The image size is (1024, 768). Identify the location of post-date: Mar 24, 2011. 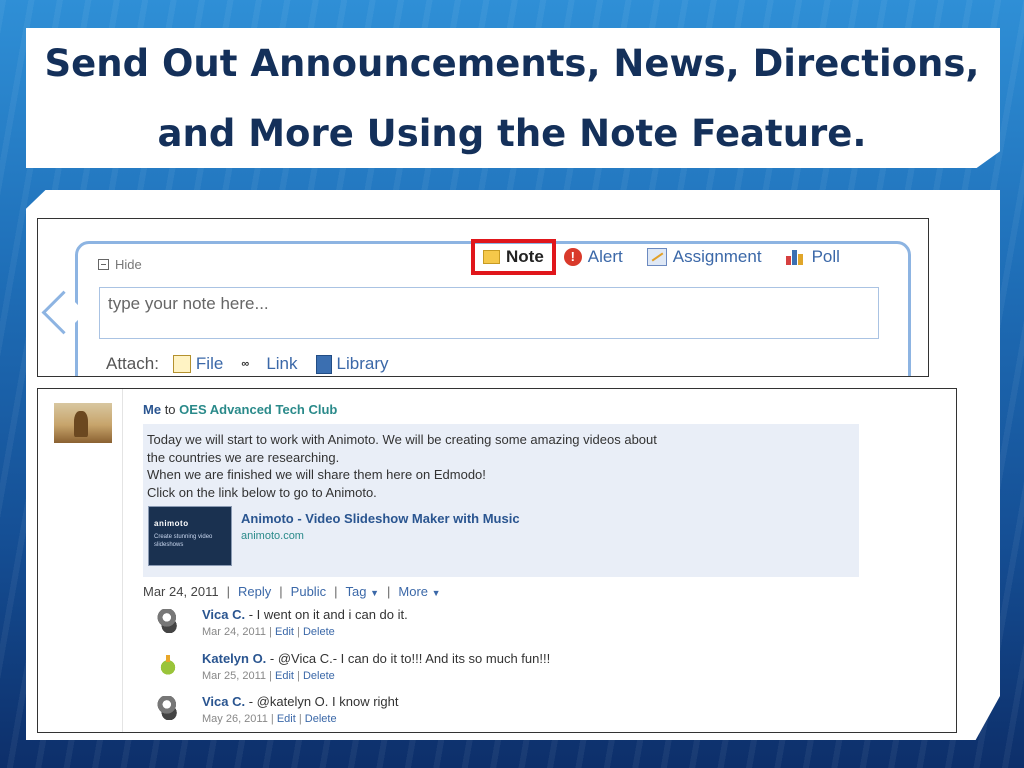
(181, 591).